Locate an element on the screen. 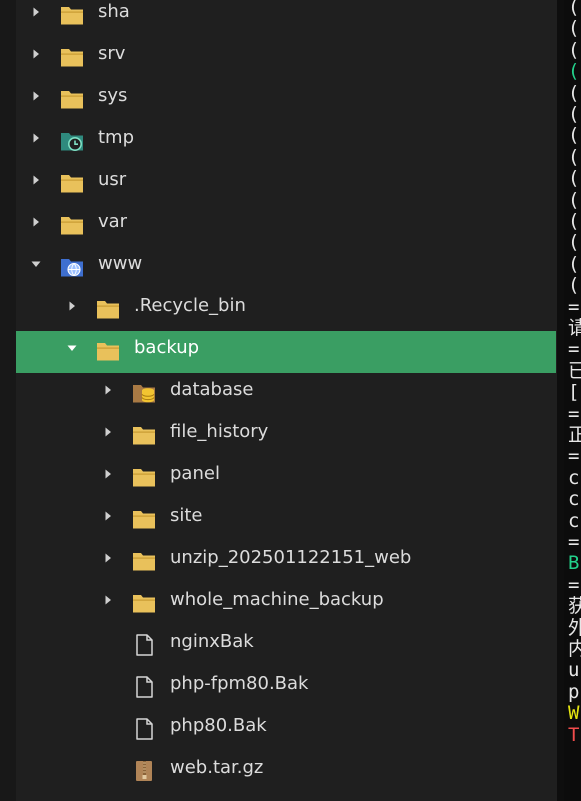  tree-item-php-fpm80-bak: php-fpm80.Bak is located at coordinates (286, 688).